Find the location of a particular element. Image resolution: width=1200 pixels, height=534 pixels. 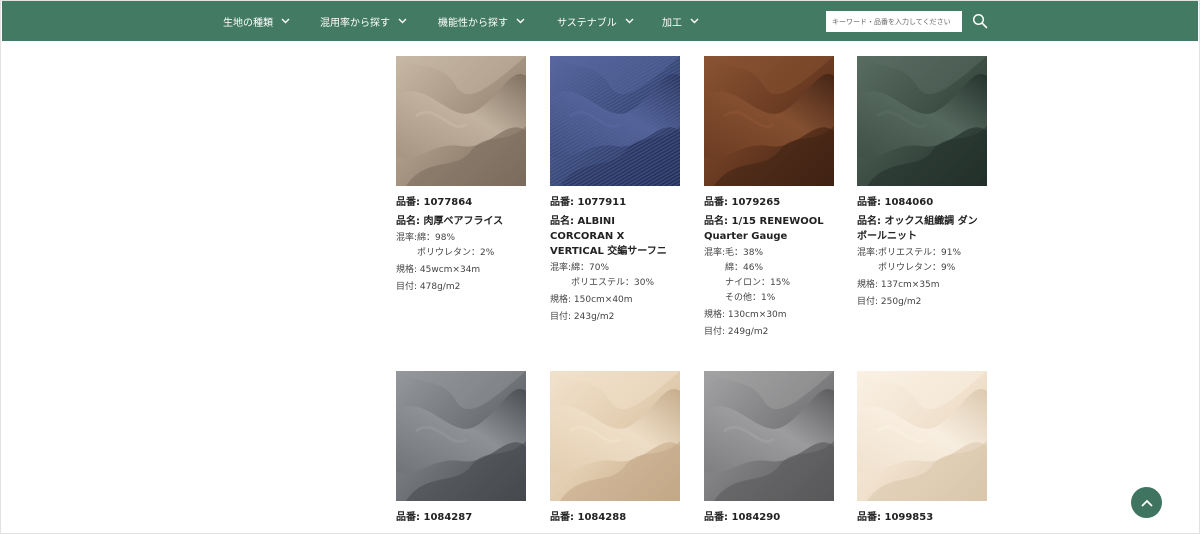

product-name: 品名: ALBINI CORCORAN X VERTICAL 交編サーフニ is located at coordinates (615, 236).